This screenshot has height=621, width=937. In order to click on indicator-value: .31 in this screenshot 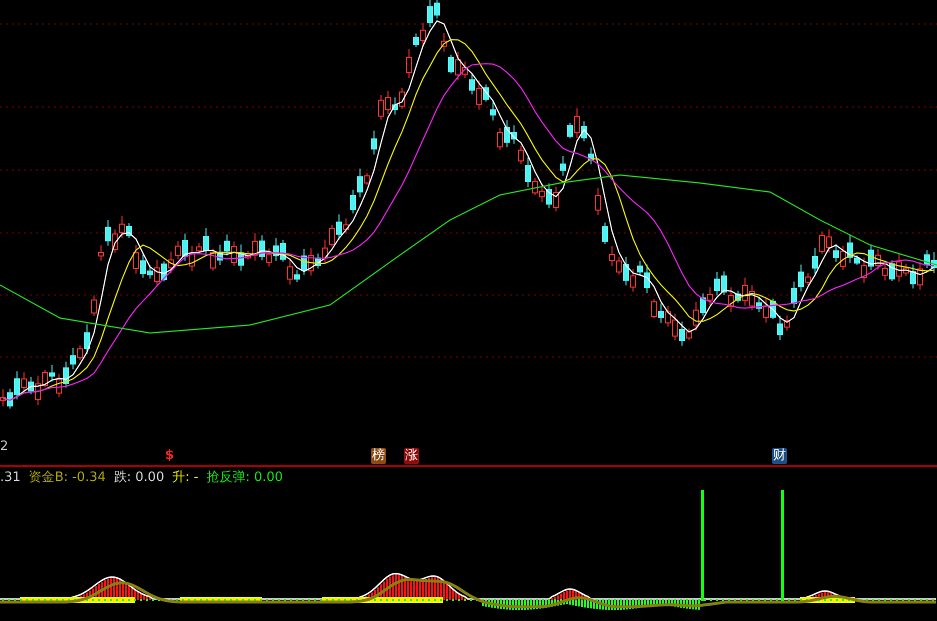, I will do `click(10, 478)`.